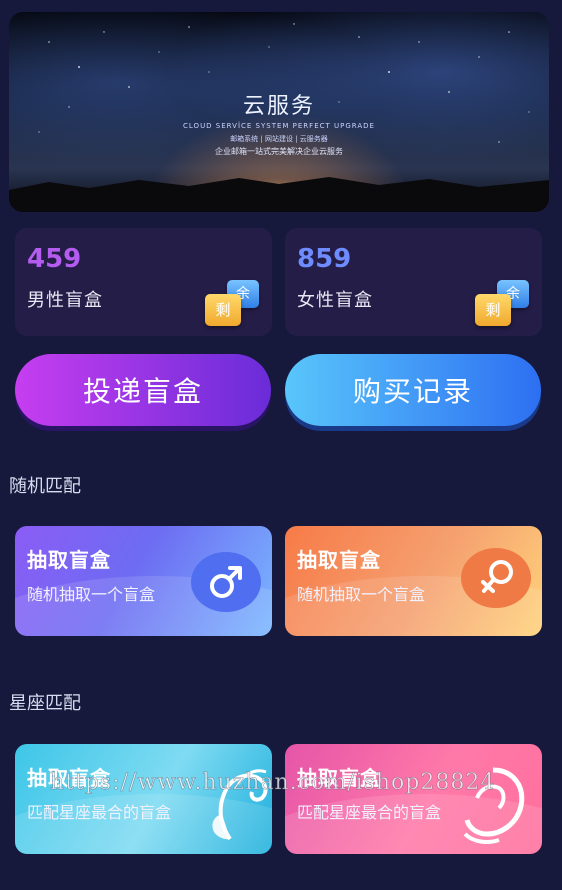 This screenshot has width=562, height=890. I want to click on purchase-history-button: 购买记录, so click(413, 390).